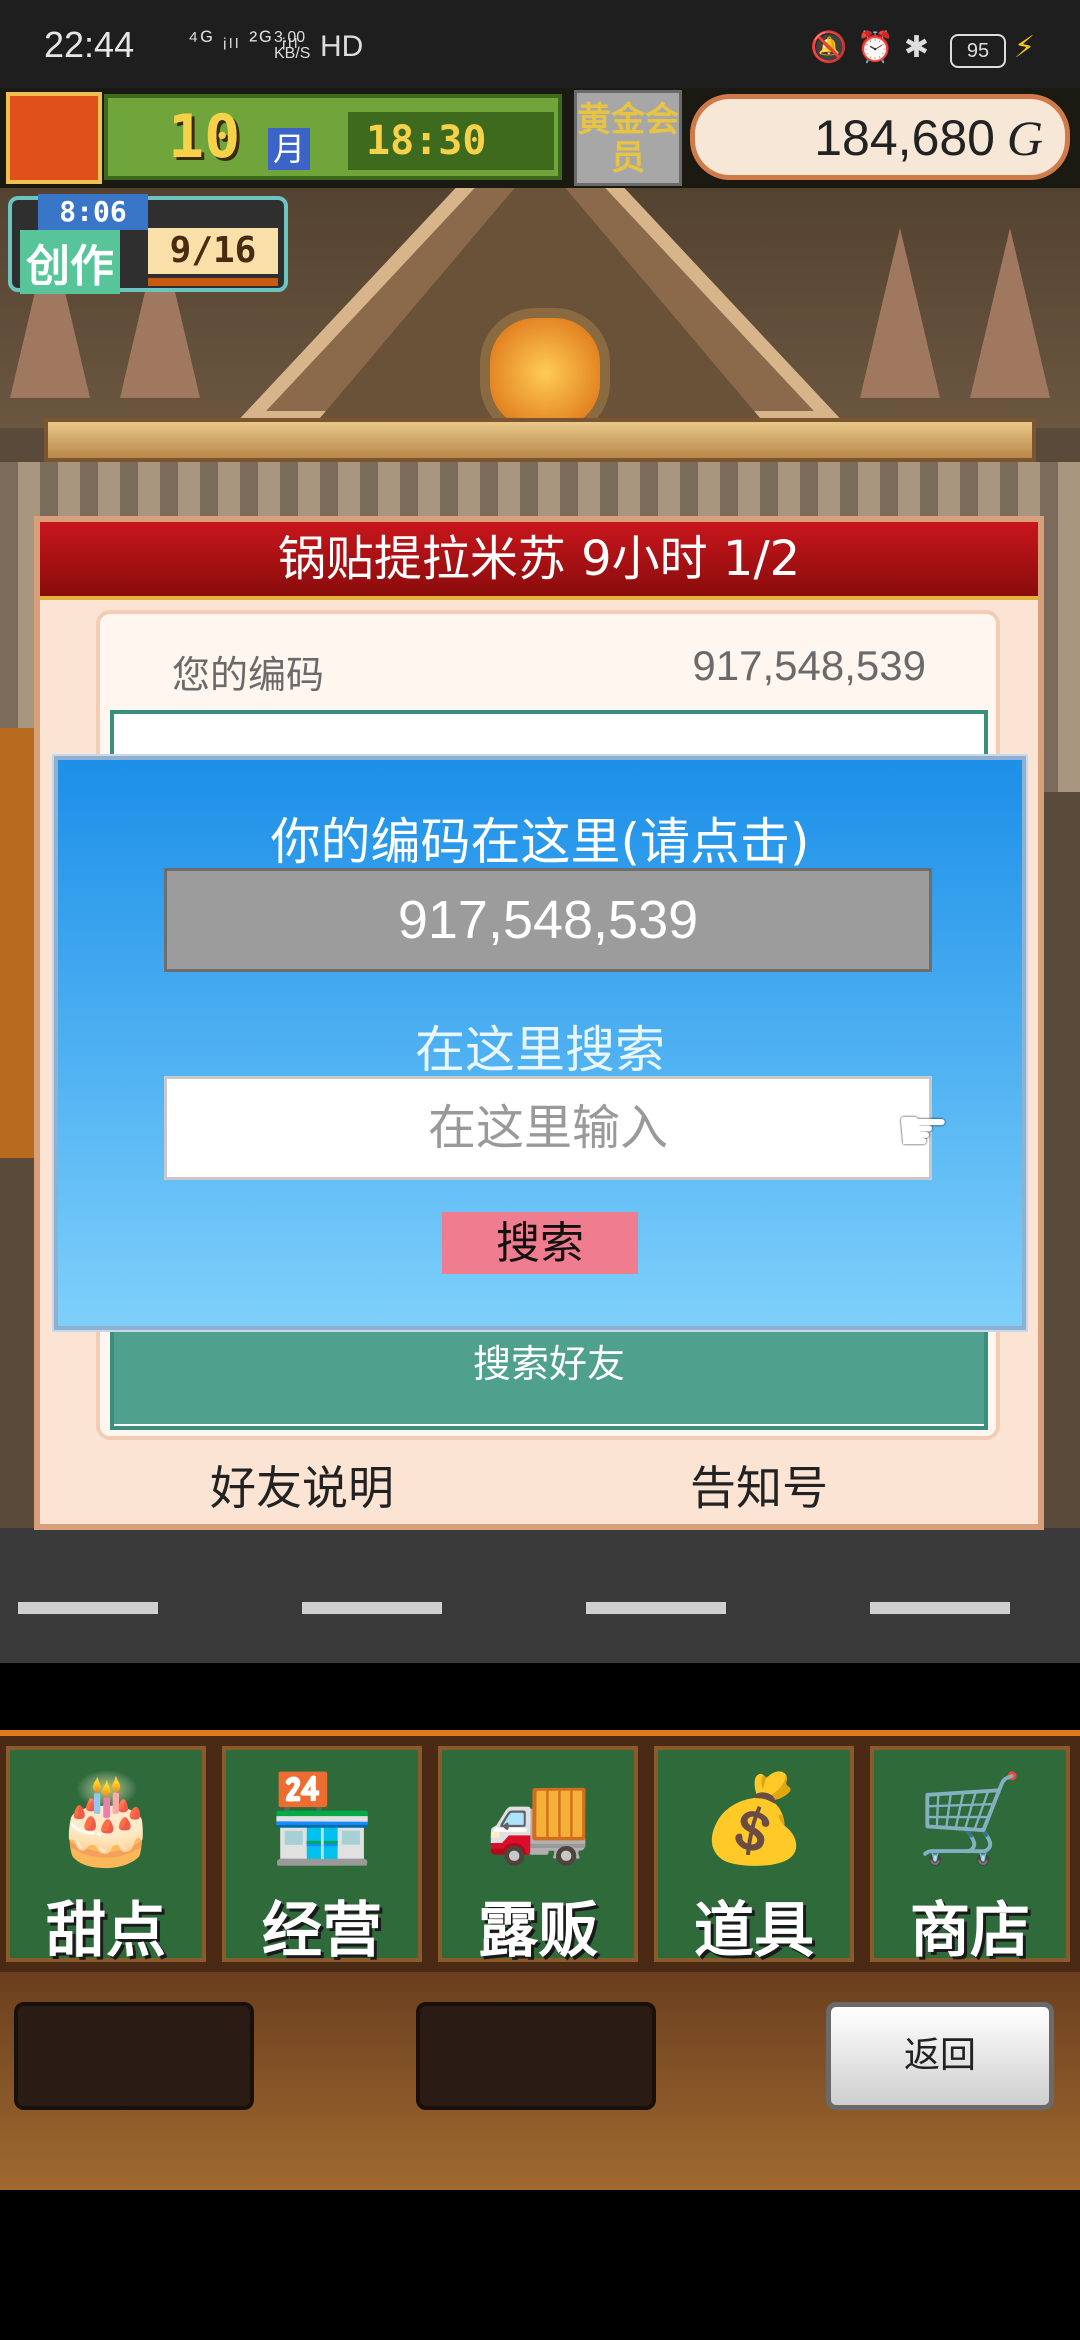 Image resolution: width=1080 pixels, height=2340 pixels. I want to click on search-label: 在这里搜索, so click(540, 1050).